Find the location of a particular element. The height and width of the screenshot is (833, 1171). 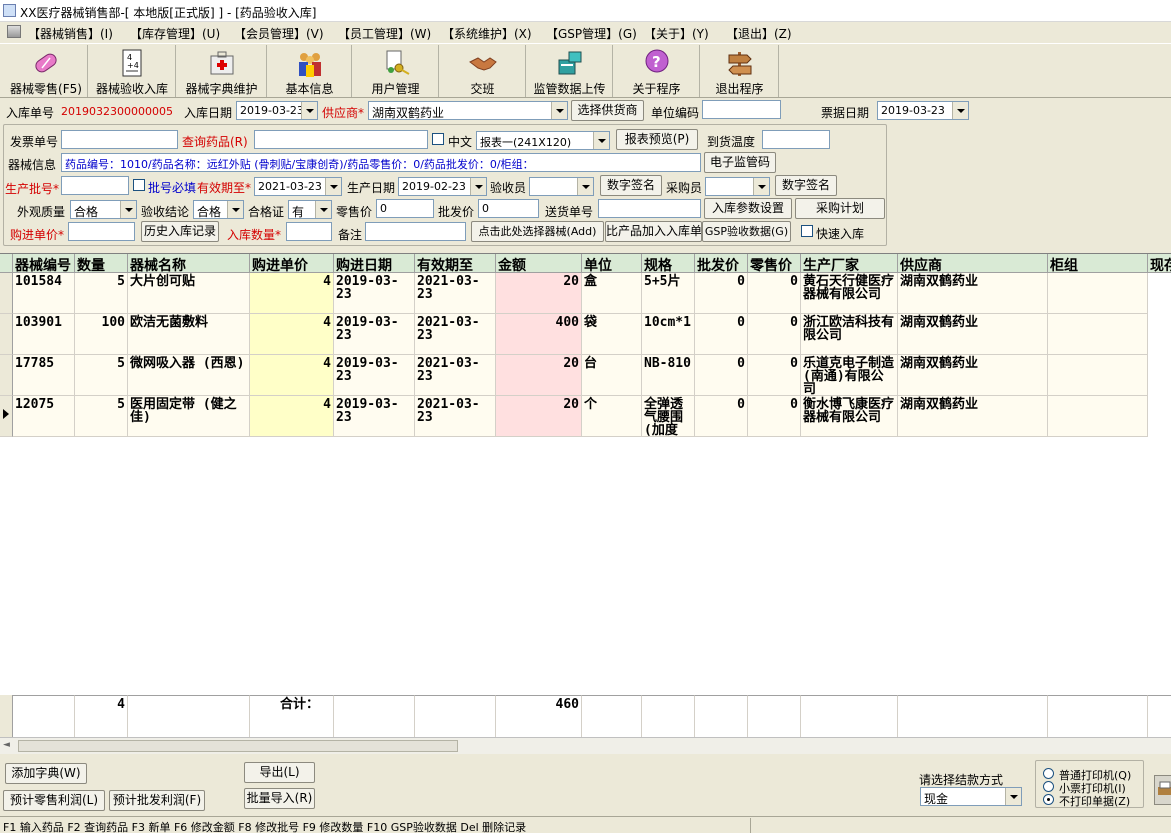

menu-staff: 【员工管理】(W) is located at coordinates (384, 33).